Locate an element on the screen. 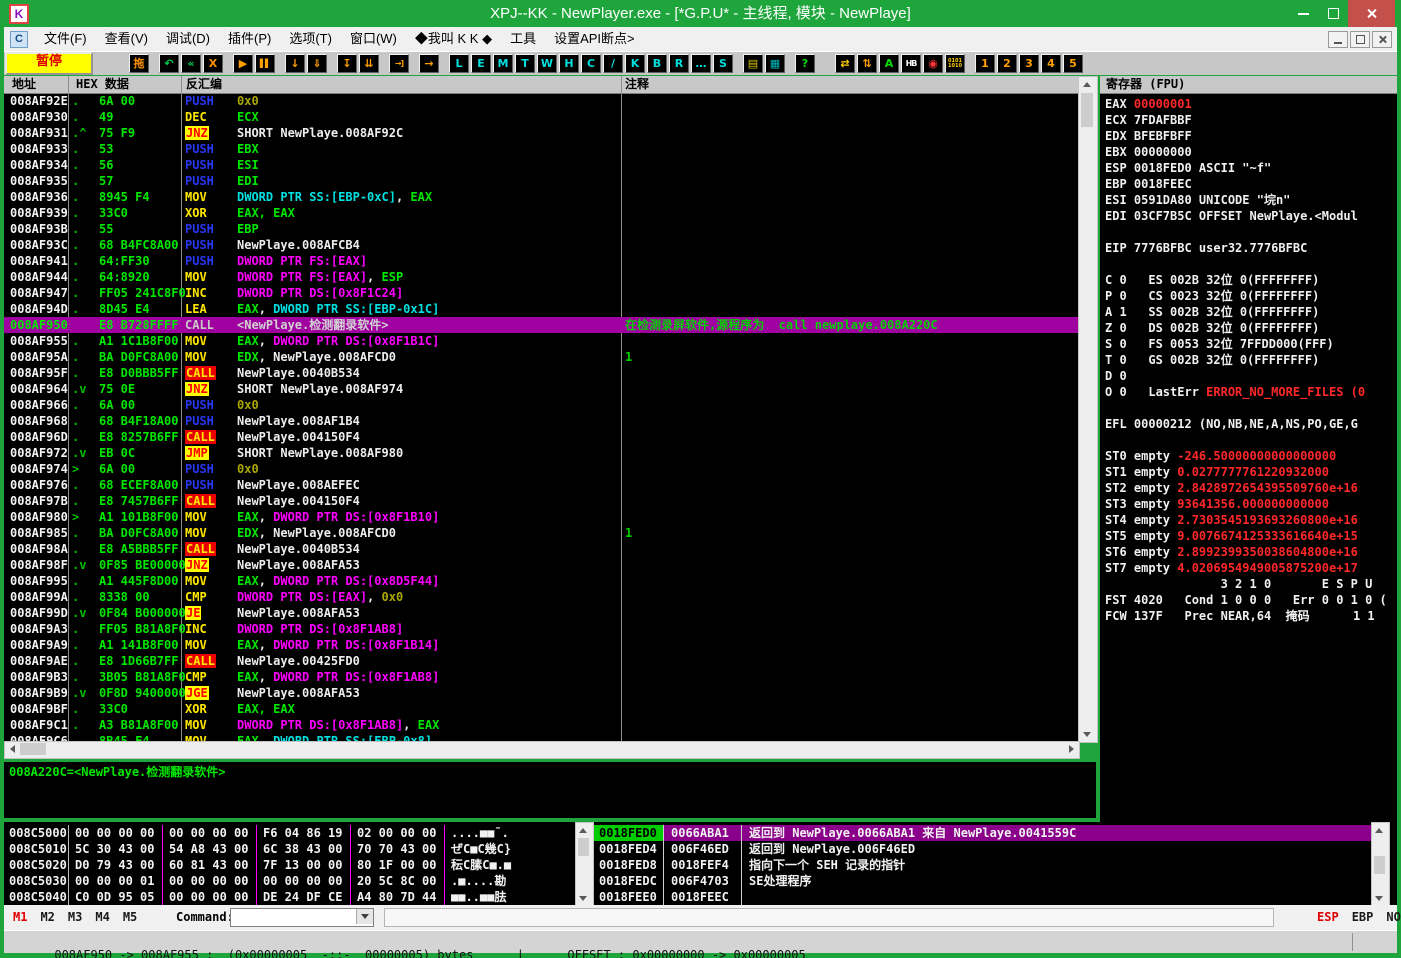 This screenshot has width=1401, height=958. stack-vscrollbar is located at coordinates (1380, 864).